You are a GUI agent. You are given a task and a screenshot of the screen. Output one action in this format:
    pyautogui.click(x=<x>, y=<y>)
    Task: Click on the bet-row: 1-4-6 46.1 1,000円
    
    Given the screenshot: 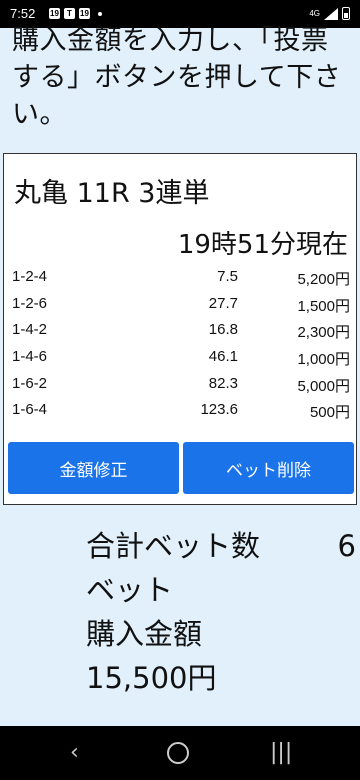 What is the action you would take?
    pyautogui.click(x=181, y=357)
    